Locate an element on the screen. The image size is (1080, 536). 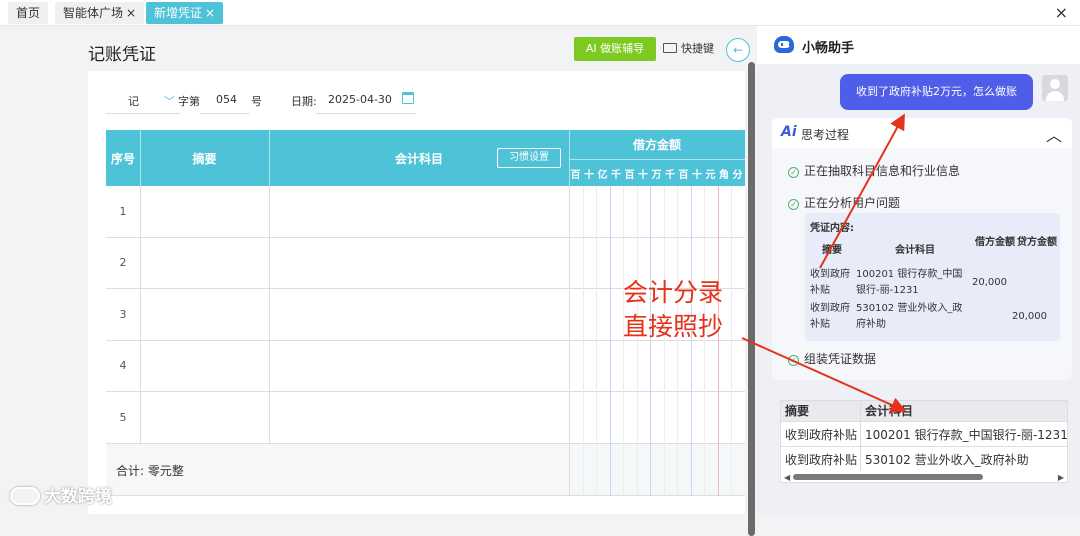
tab-bar: 首页 智能体广场 × 新增凭证 × × is located at coordinates (540, 13).